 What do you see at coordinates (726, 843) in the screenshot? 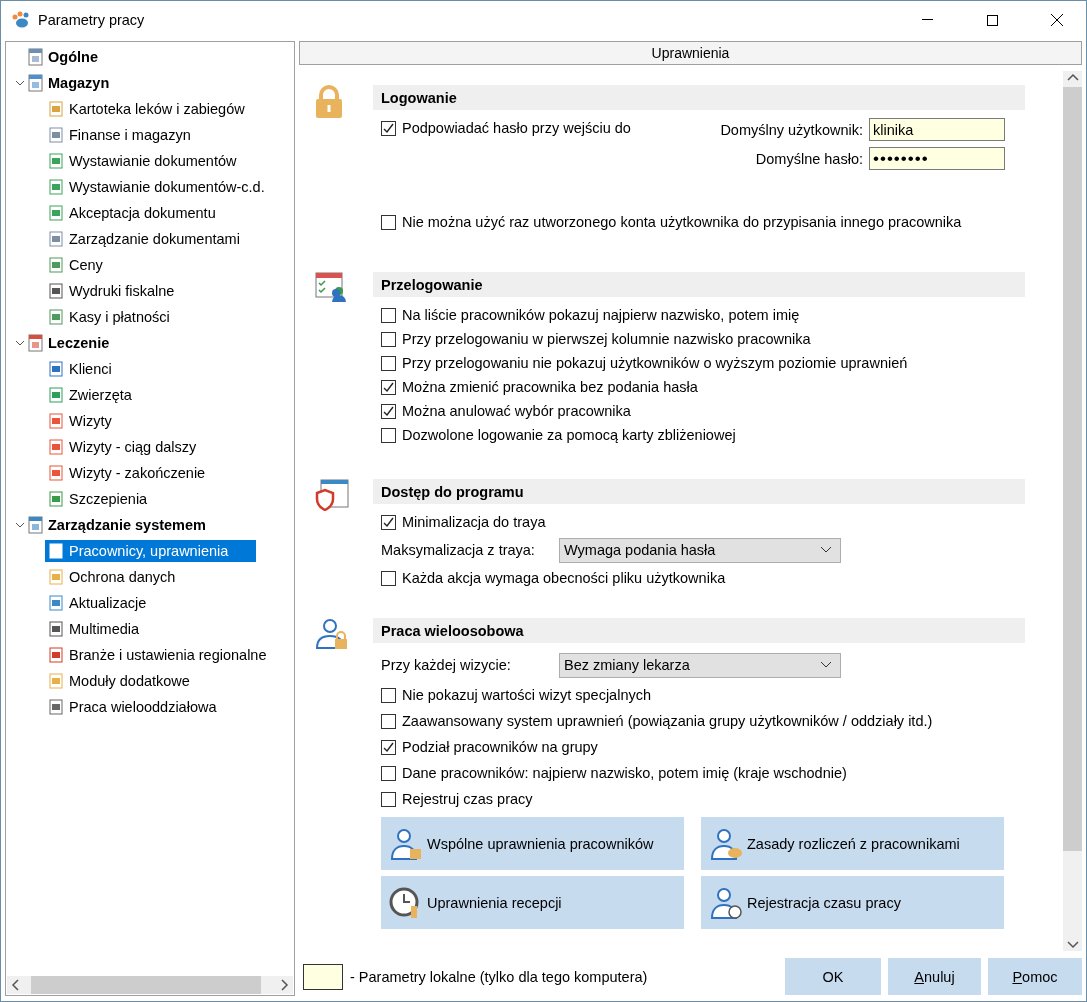
I see `people-coins-icon` at bounding box center [726, 843].